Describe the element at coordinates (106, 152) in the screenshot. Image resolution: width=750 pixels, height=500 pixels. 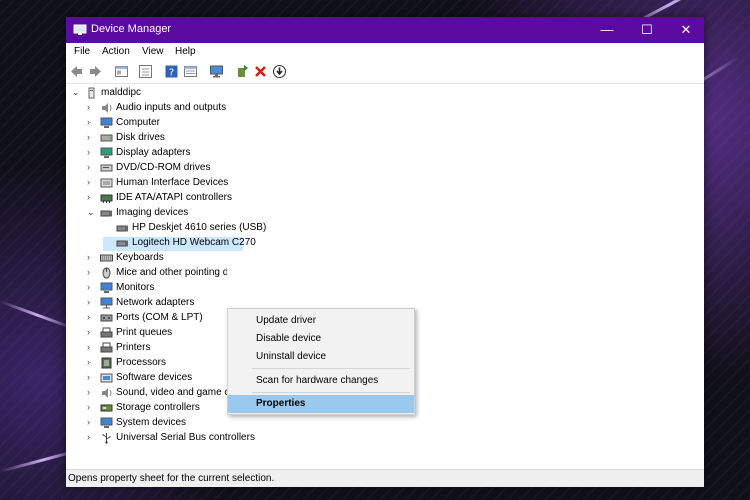
I see `display-adapter-icon` at that location.